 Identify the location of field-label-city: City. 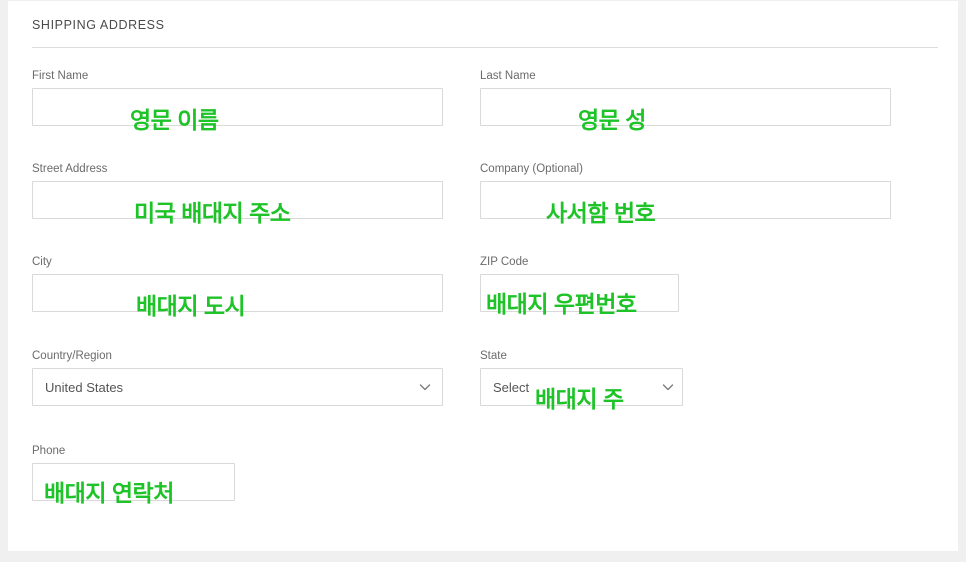
(42, 262).